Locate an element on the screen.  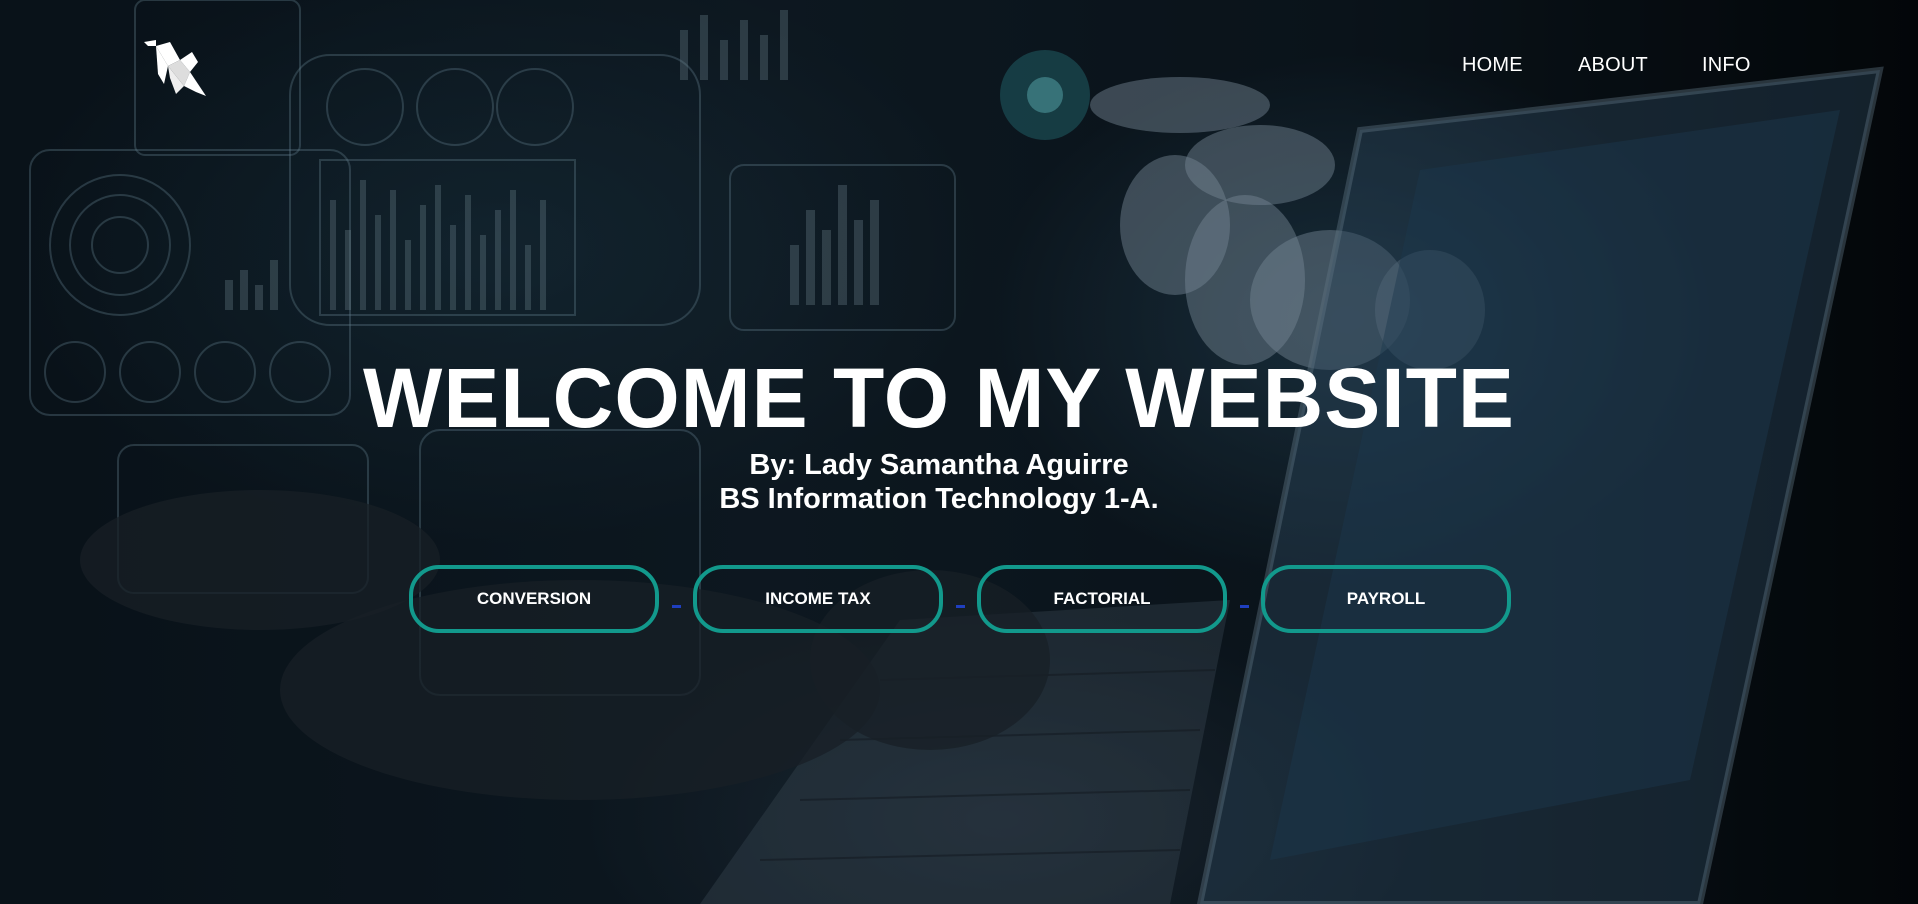
nav-about-link: ABOUT is located at coordinates (1613, 65).